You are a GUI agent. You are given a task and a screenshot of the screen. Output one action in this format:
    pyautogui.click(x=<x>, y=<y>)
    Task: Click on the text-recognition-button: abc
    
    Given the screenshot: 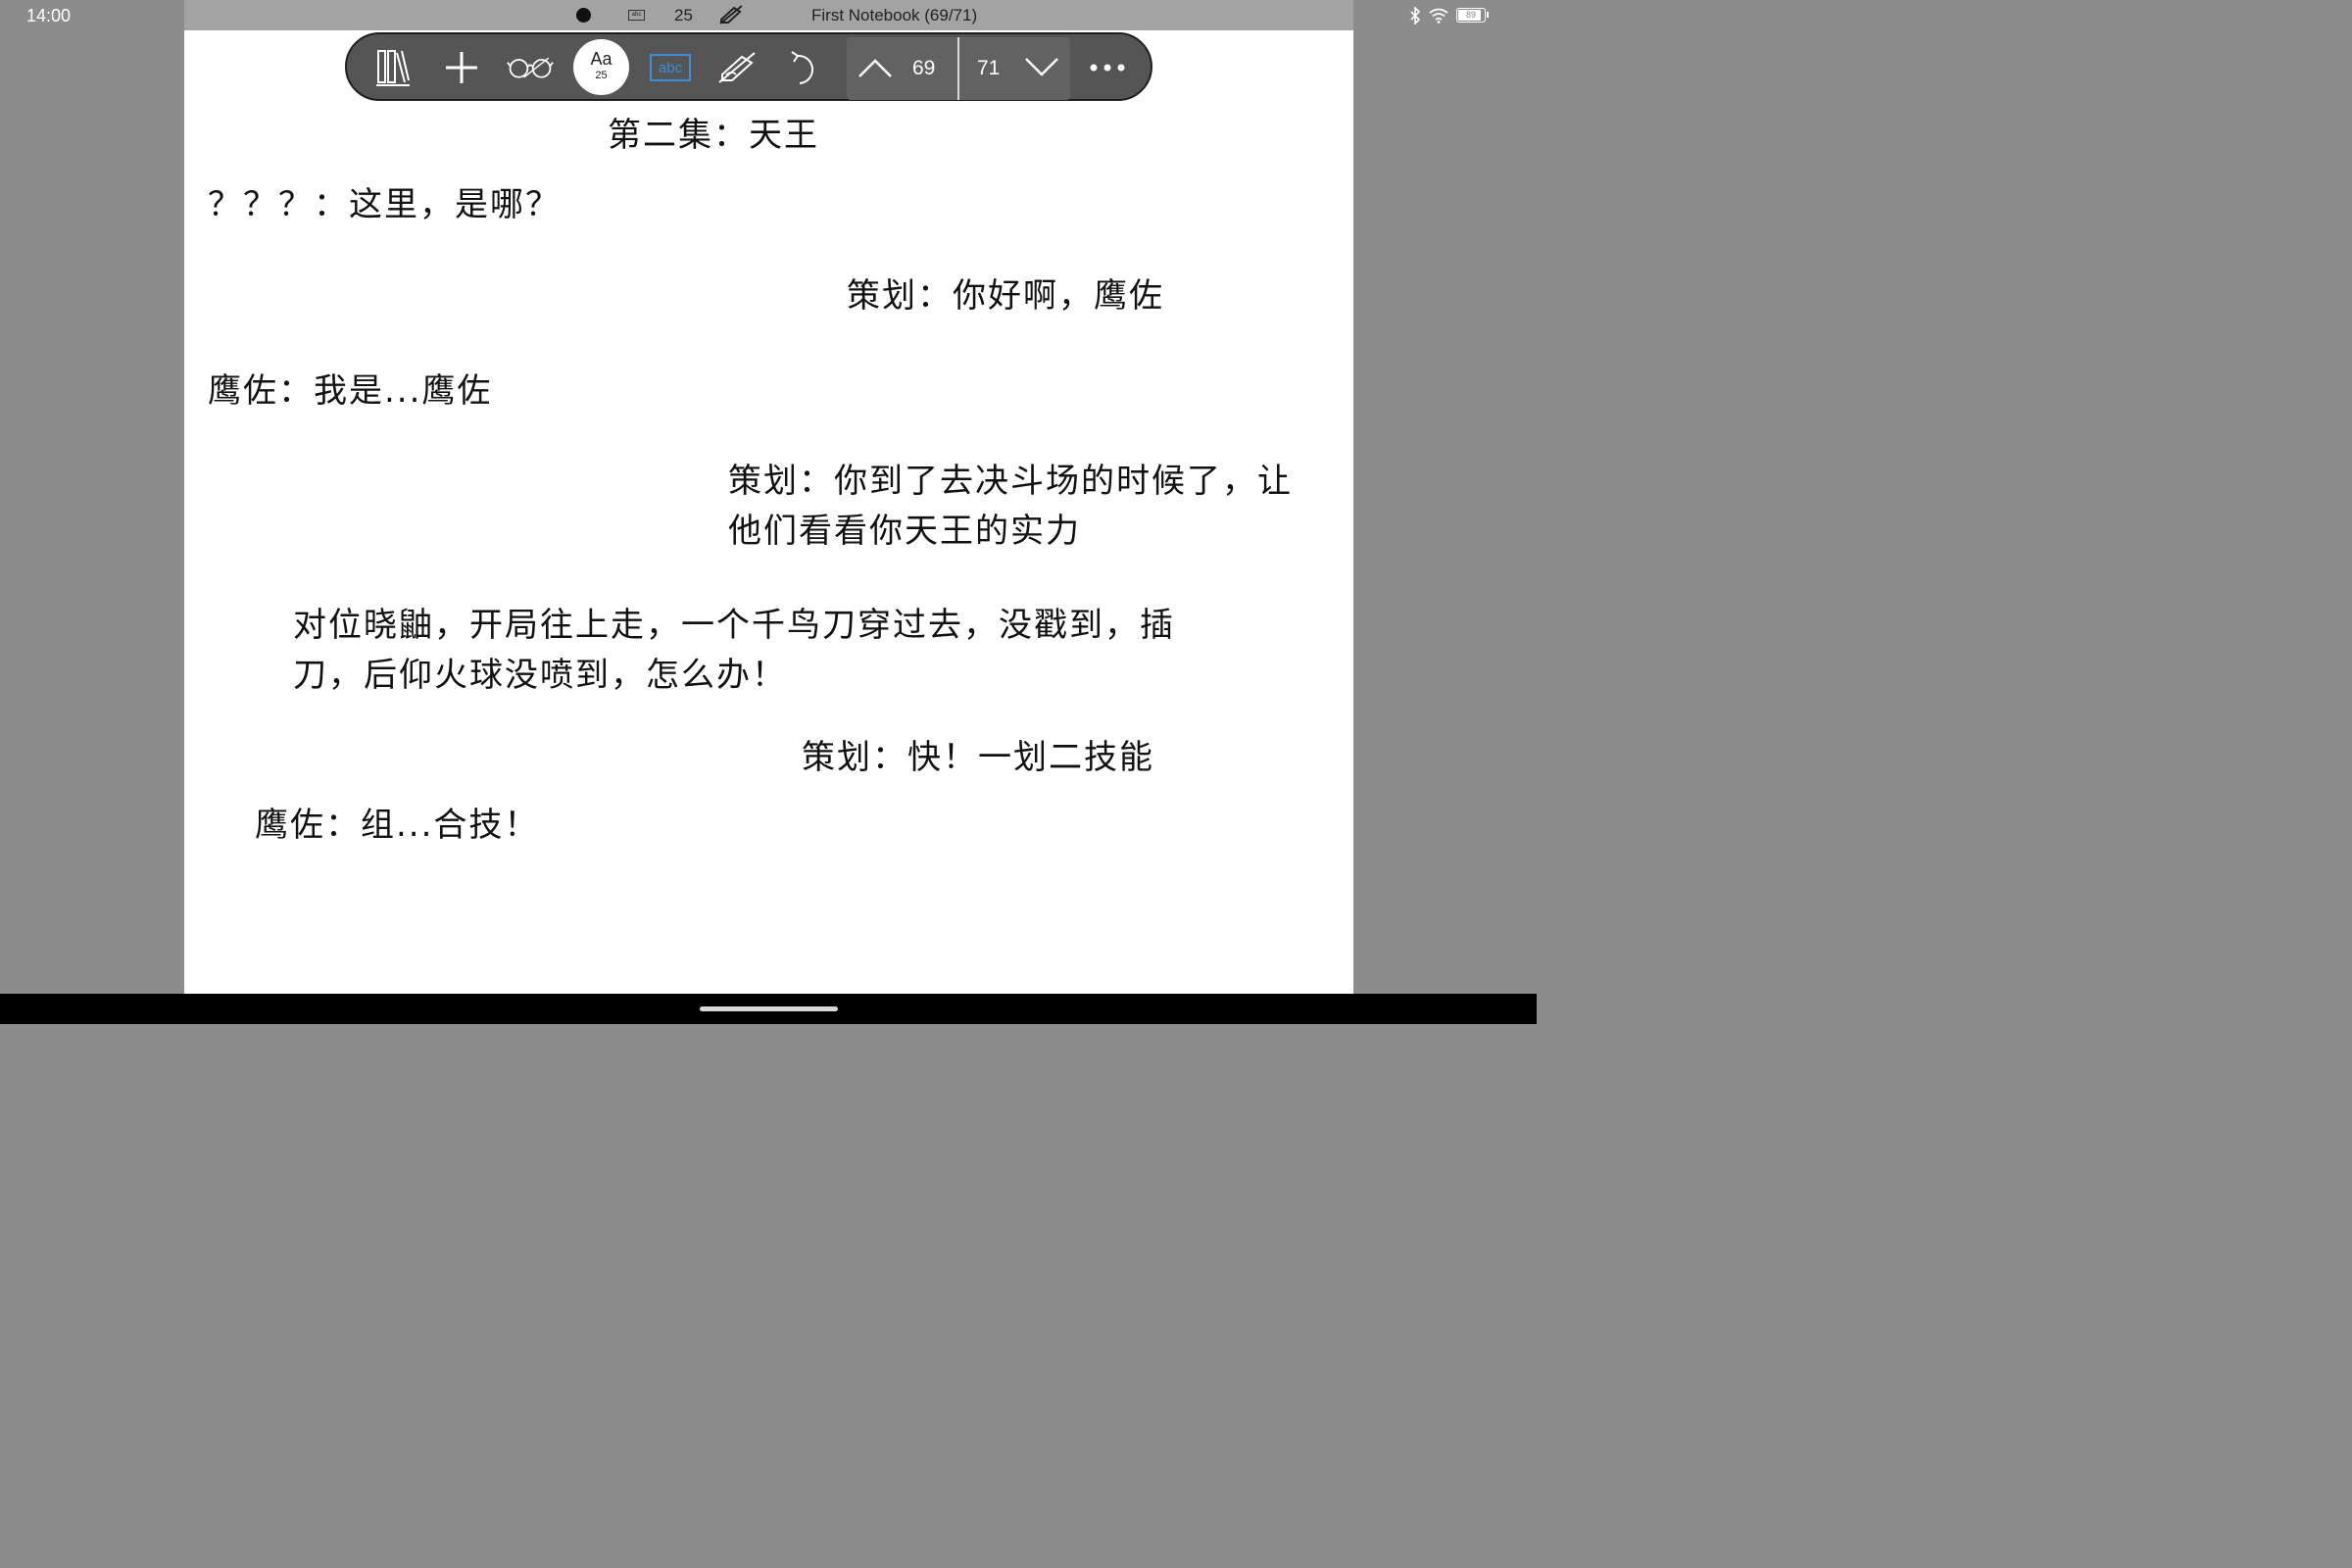 What is the action you would take?
    pyautogui.click(x=671, y=67)
    